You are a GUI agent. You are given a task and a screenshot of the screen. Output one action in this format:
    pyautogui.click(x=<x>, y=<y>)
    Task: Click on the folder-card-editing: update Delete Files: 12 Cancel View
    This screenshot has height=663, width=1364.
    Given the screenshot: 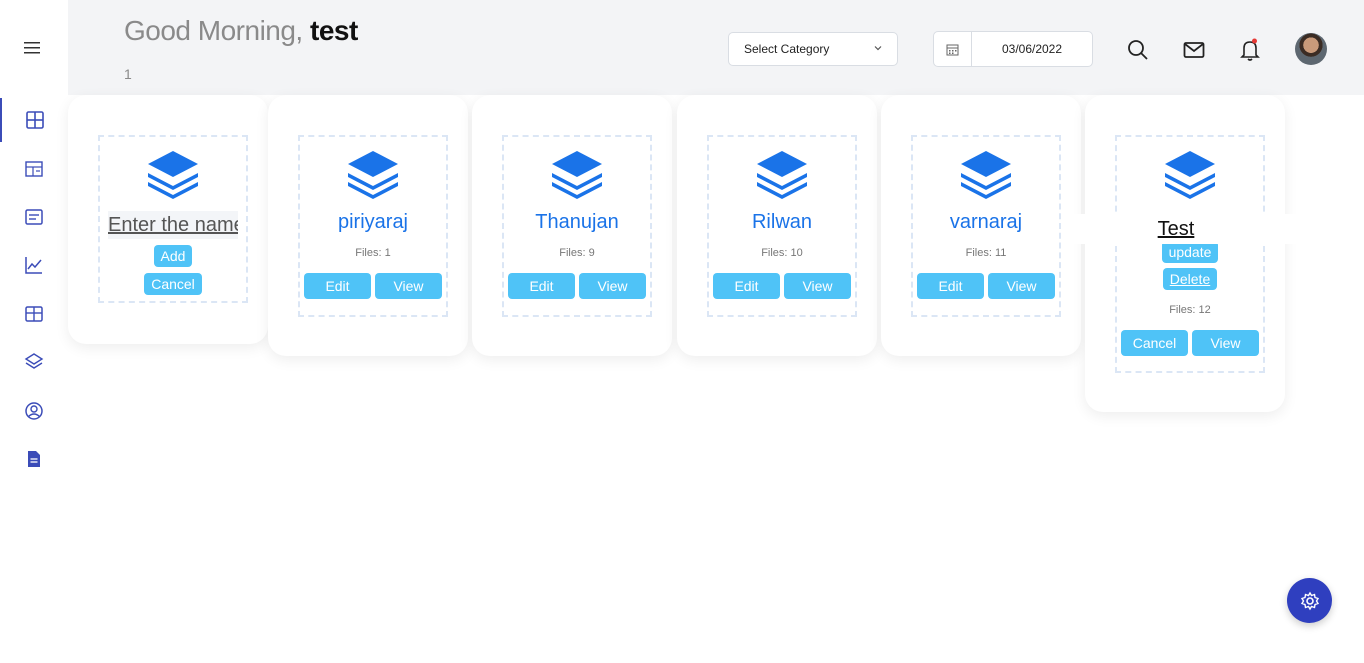 What is the action you would take?
    pyautogui.click(x=1185, y=253)
    